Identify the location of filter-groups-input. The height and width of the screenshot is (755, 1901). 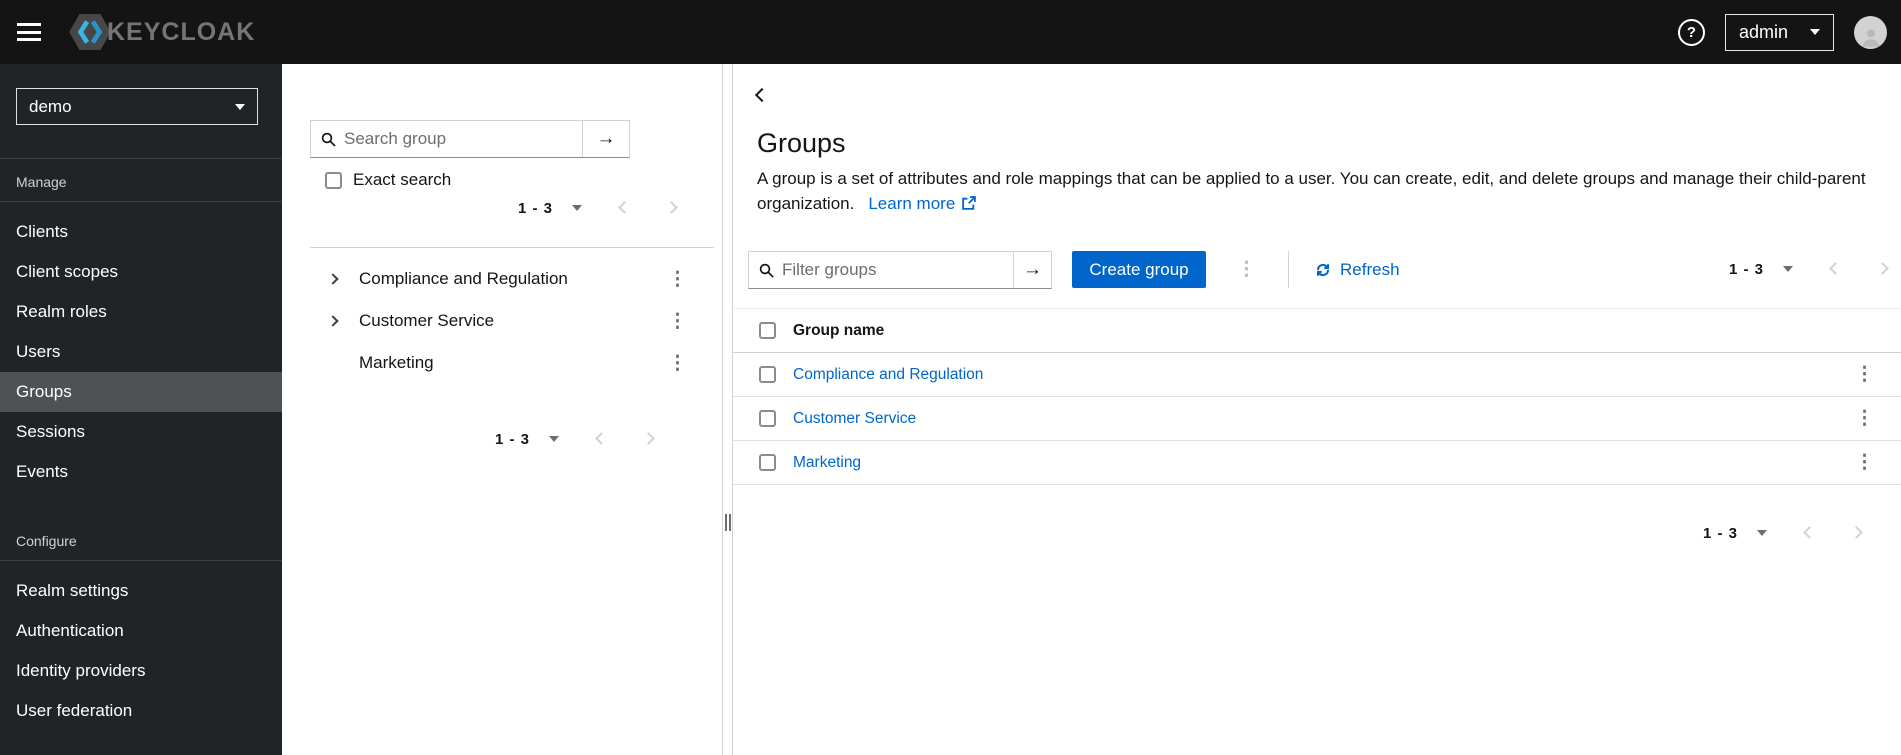
(892, 270).